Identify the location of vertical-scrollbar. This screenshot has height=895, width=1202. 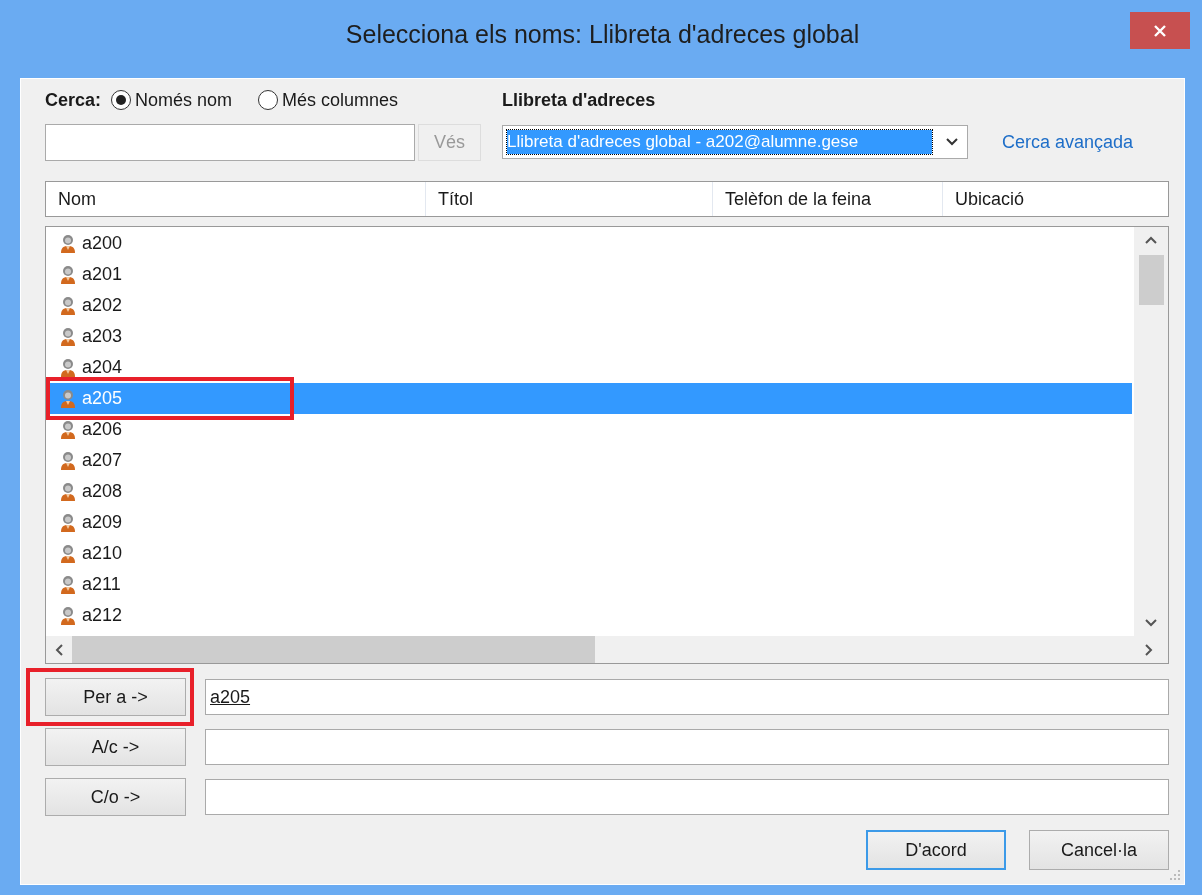
(1151, 431).